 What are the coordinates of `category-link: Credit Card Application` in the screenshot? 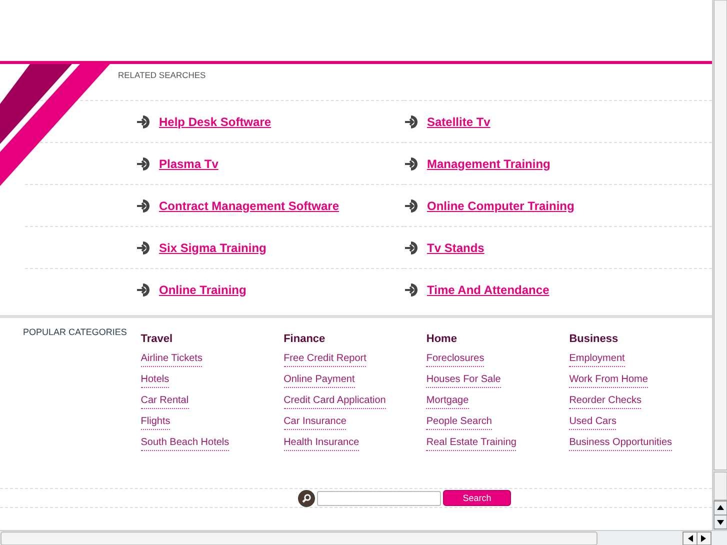 It's located at (335, 401).